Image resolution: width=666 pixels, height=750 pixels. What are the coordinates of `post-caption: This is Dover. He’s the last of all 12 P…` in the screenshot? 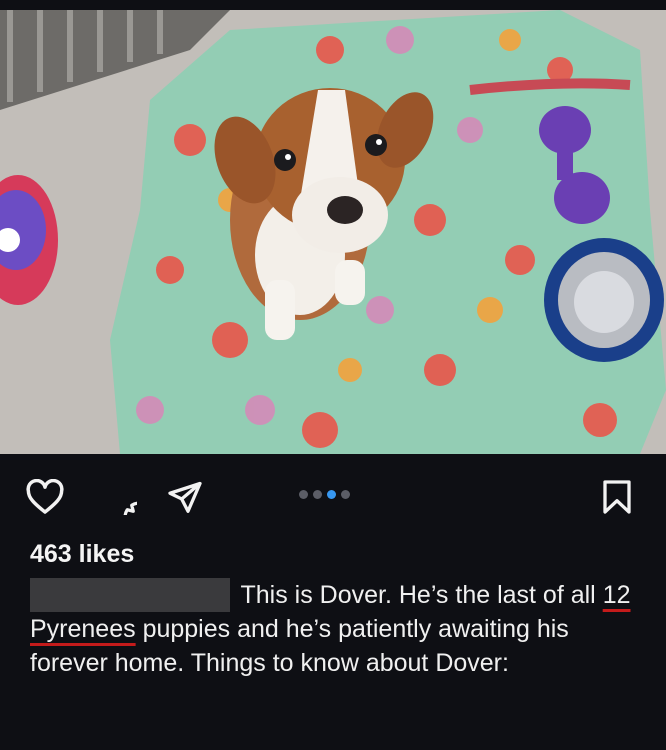 It's located at (335, 629).